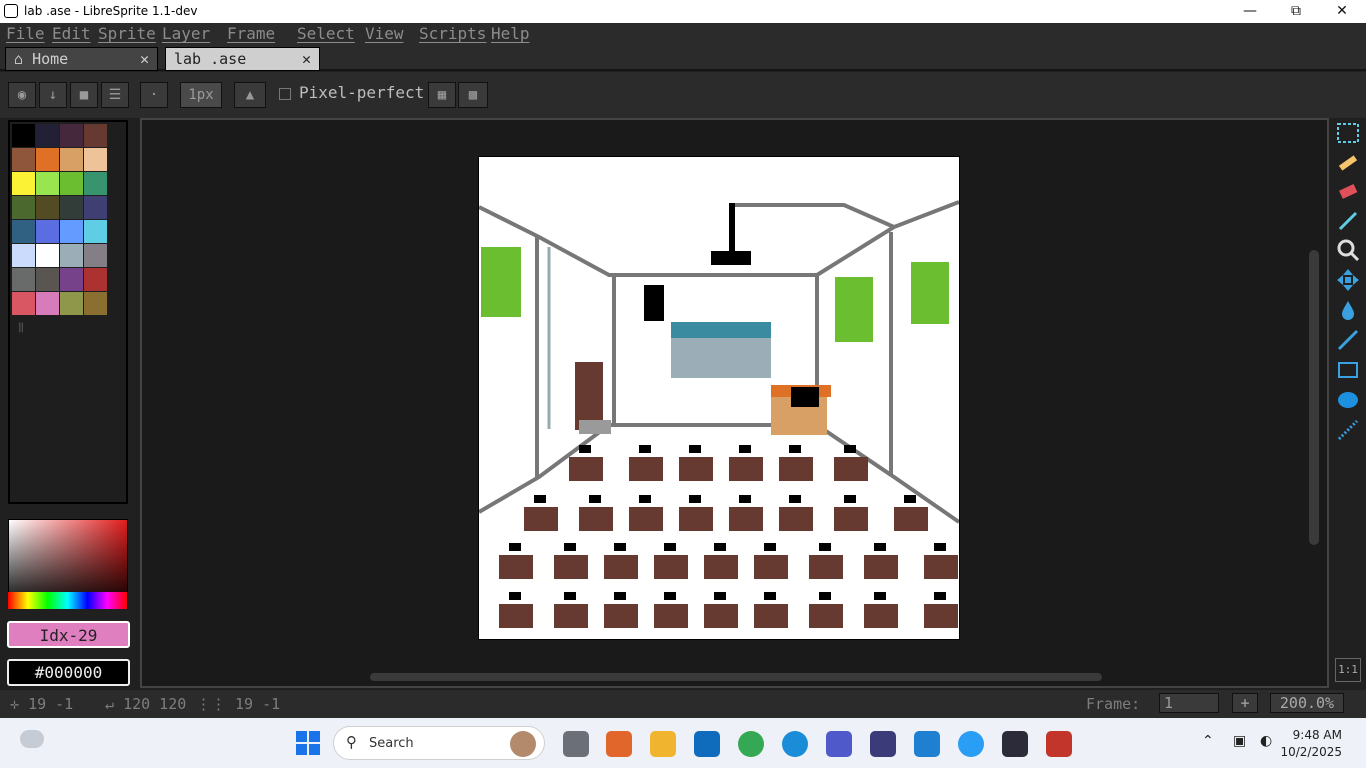 The height and width of the screenshot is (768, 1366). Describe the element at coordinates (839, 744) in the screenshot. I see `teams-icon` at that location.